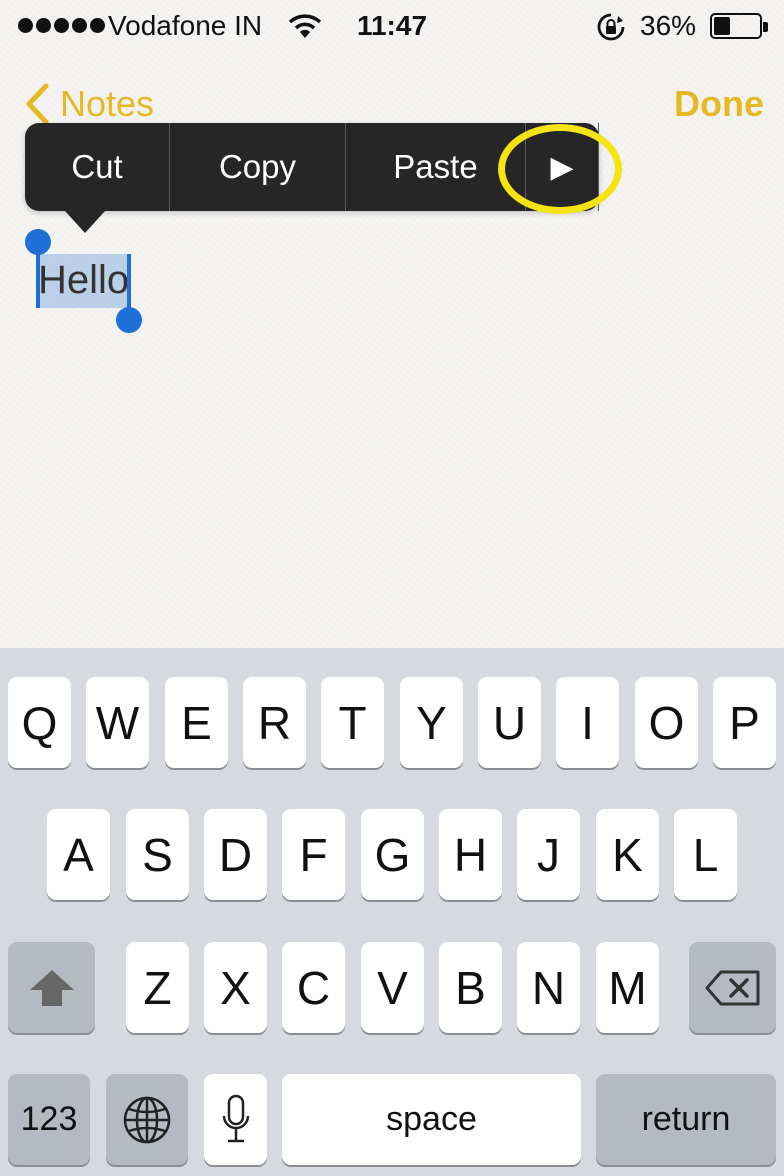 This screenshot has width=784, height=1176. I want to click on dictation-key, so click(235, 1119).